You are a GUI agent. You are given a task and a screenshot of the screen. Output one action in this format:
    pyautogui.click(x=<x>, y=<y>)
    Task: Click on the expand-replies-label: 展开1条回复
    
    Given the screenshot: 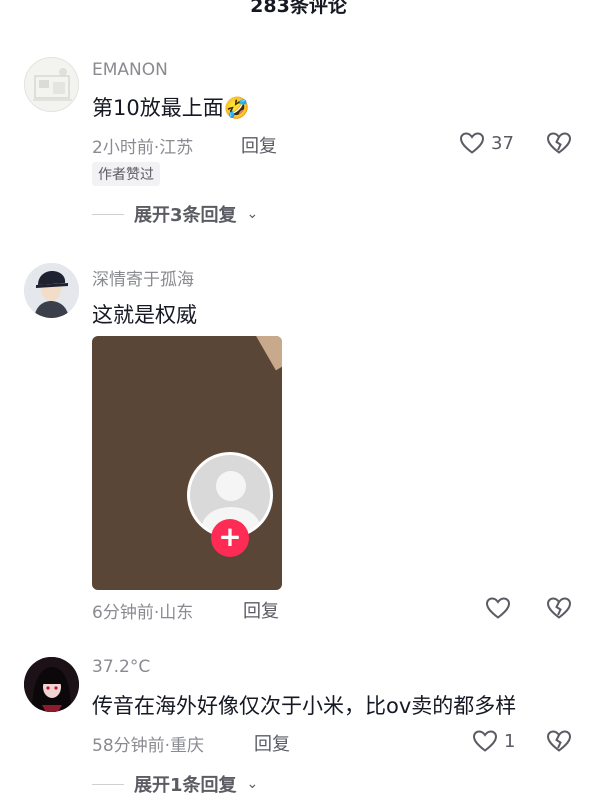 What is the action you would take?
    pyautogui.click(x=185, y=785)
    